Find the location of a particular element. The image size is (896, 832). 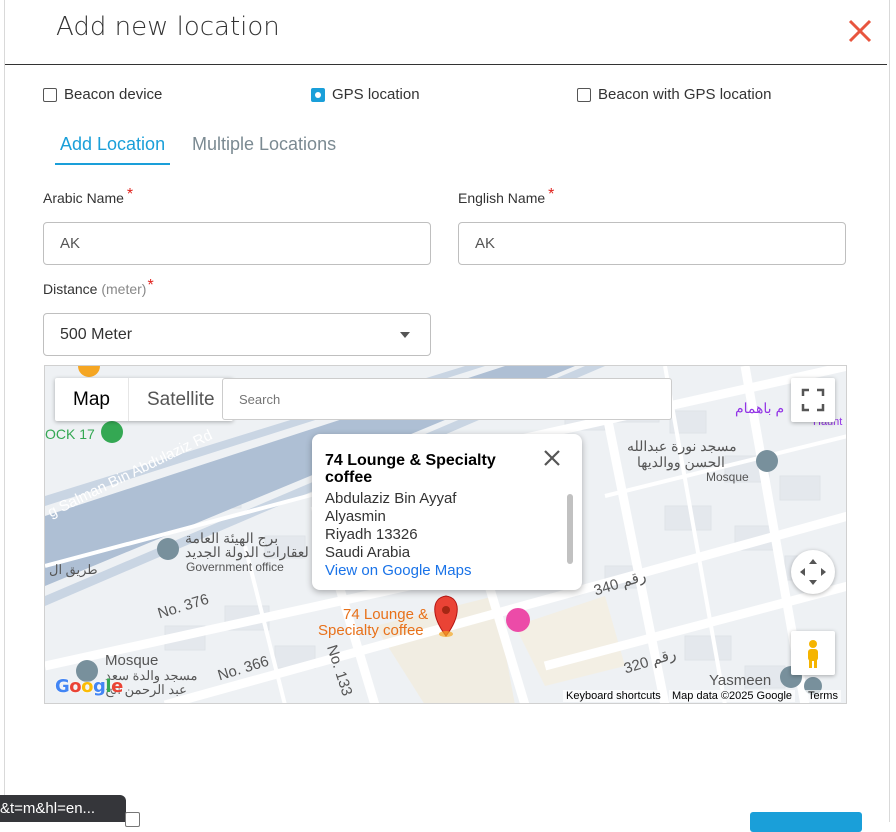

info-close-button is located at coordinates (552, 458).